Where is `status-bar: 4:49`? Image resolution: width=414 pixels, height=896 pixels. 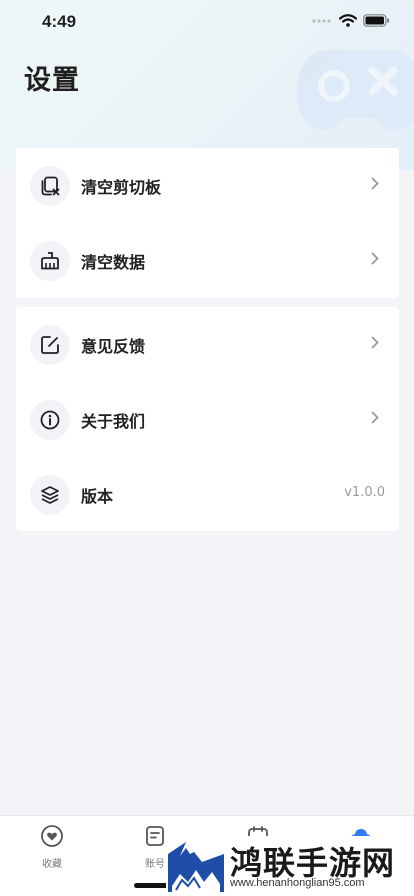 status-bar: 4:49 is located at coordinates (207, 23).